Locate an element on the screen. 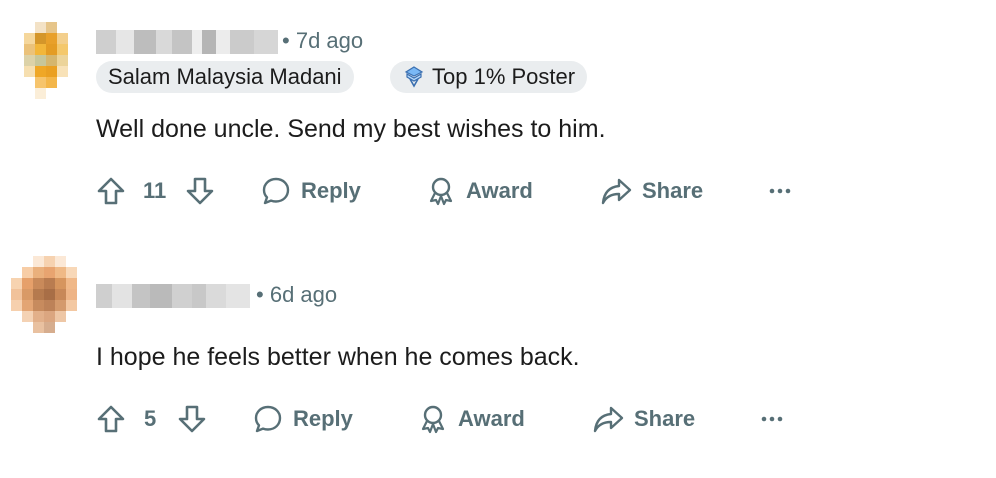 This screenshot has width=996, height=478. comment-time: 6d ago is located at coordinates (303, 294).